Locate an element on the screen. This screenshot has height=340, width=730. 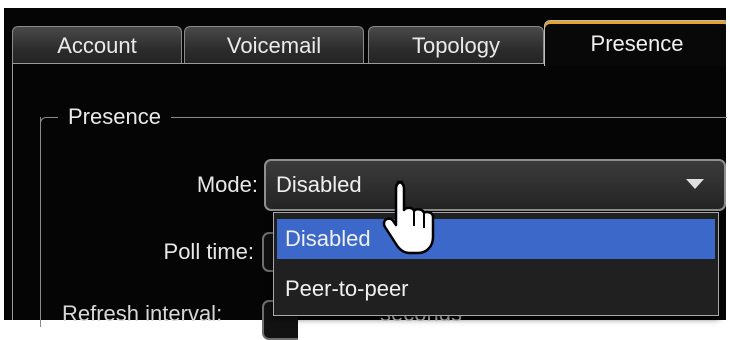
refresh-interval-label: Refresh interval: is located at coordinates (142, 313).